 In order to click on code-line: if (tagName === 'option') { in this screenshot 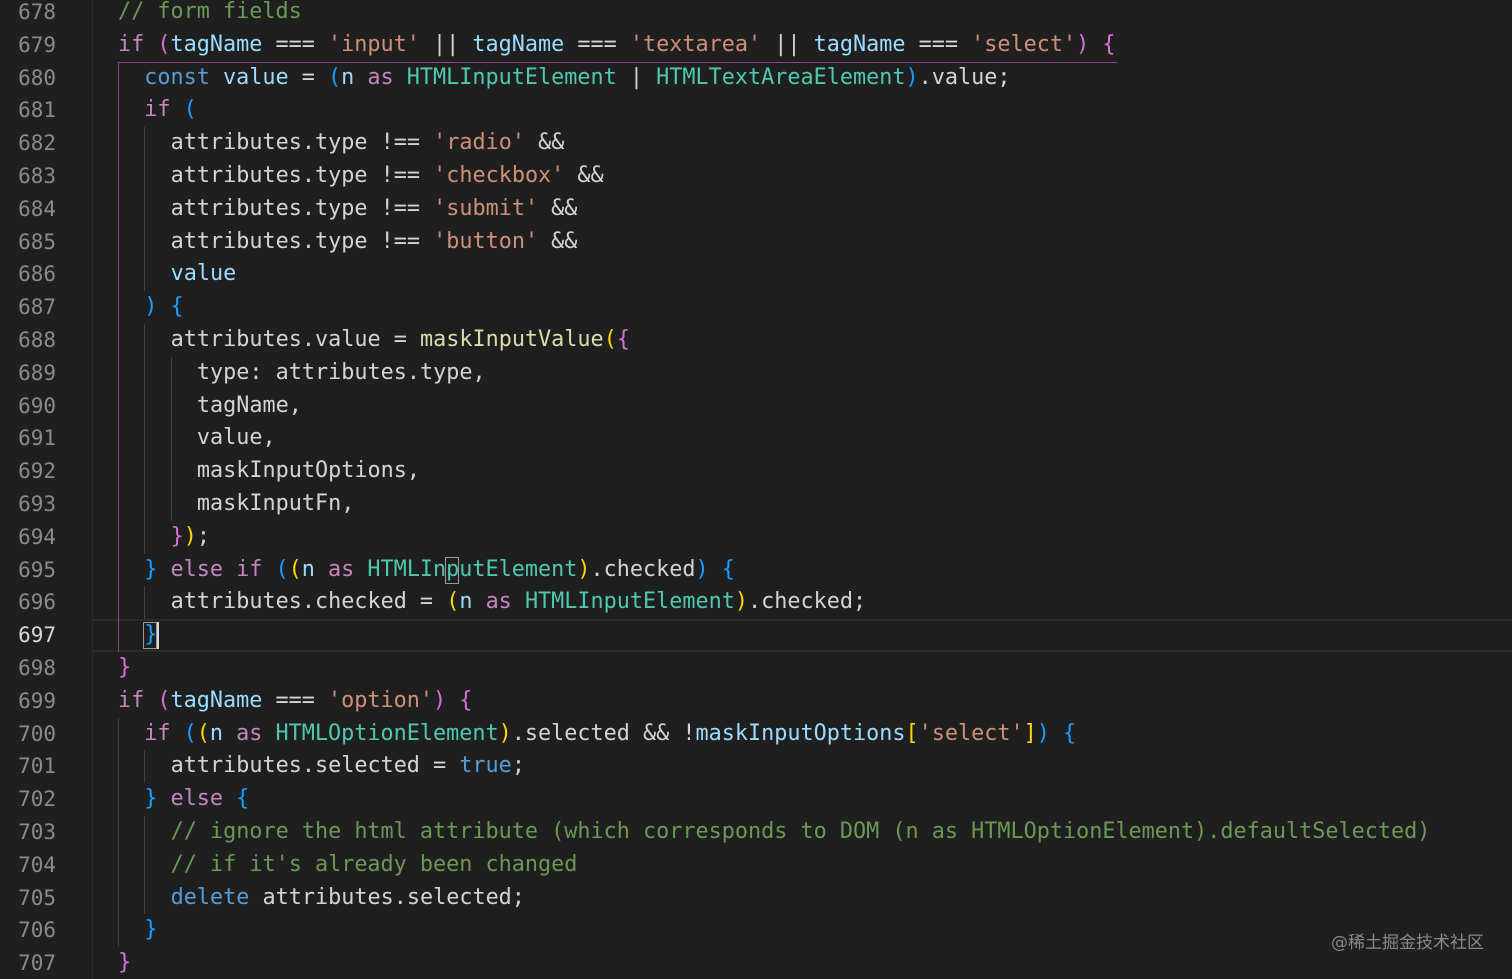, I will do `click(295, 701)`.